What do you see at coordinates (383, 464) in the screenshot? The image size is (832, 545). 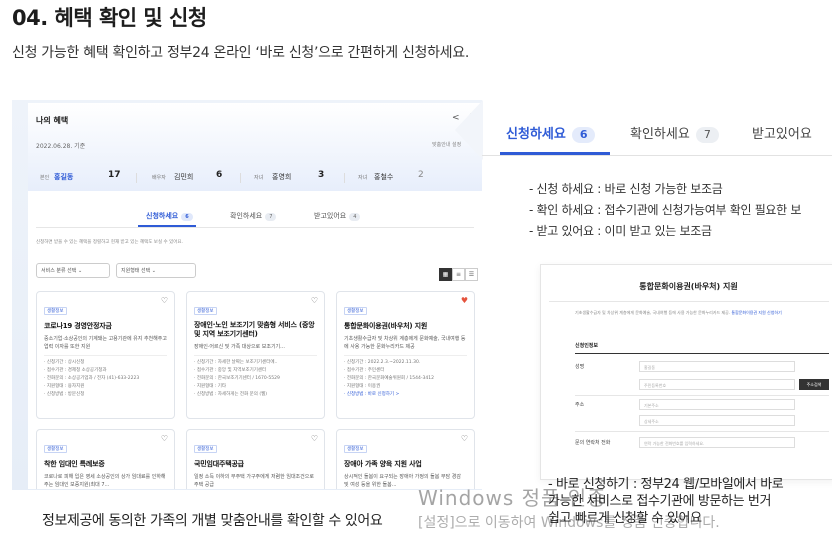 I see `card-title: 장애아 가족 양육 지원 사업` at bounding box center [383, 464].